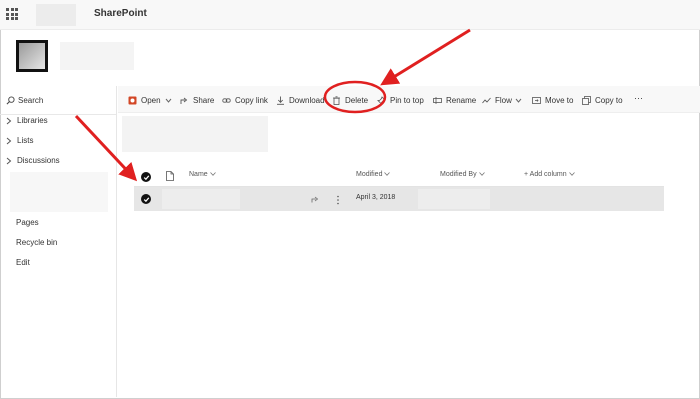 The image size is (700, 399). I want to click on annotation-arrow-checkbox, so click(106, 148).